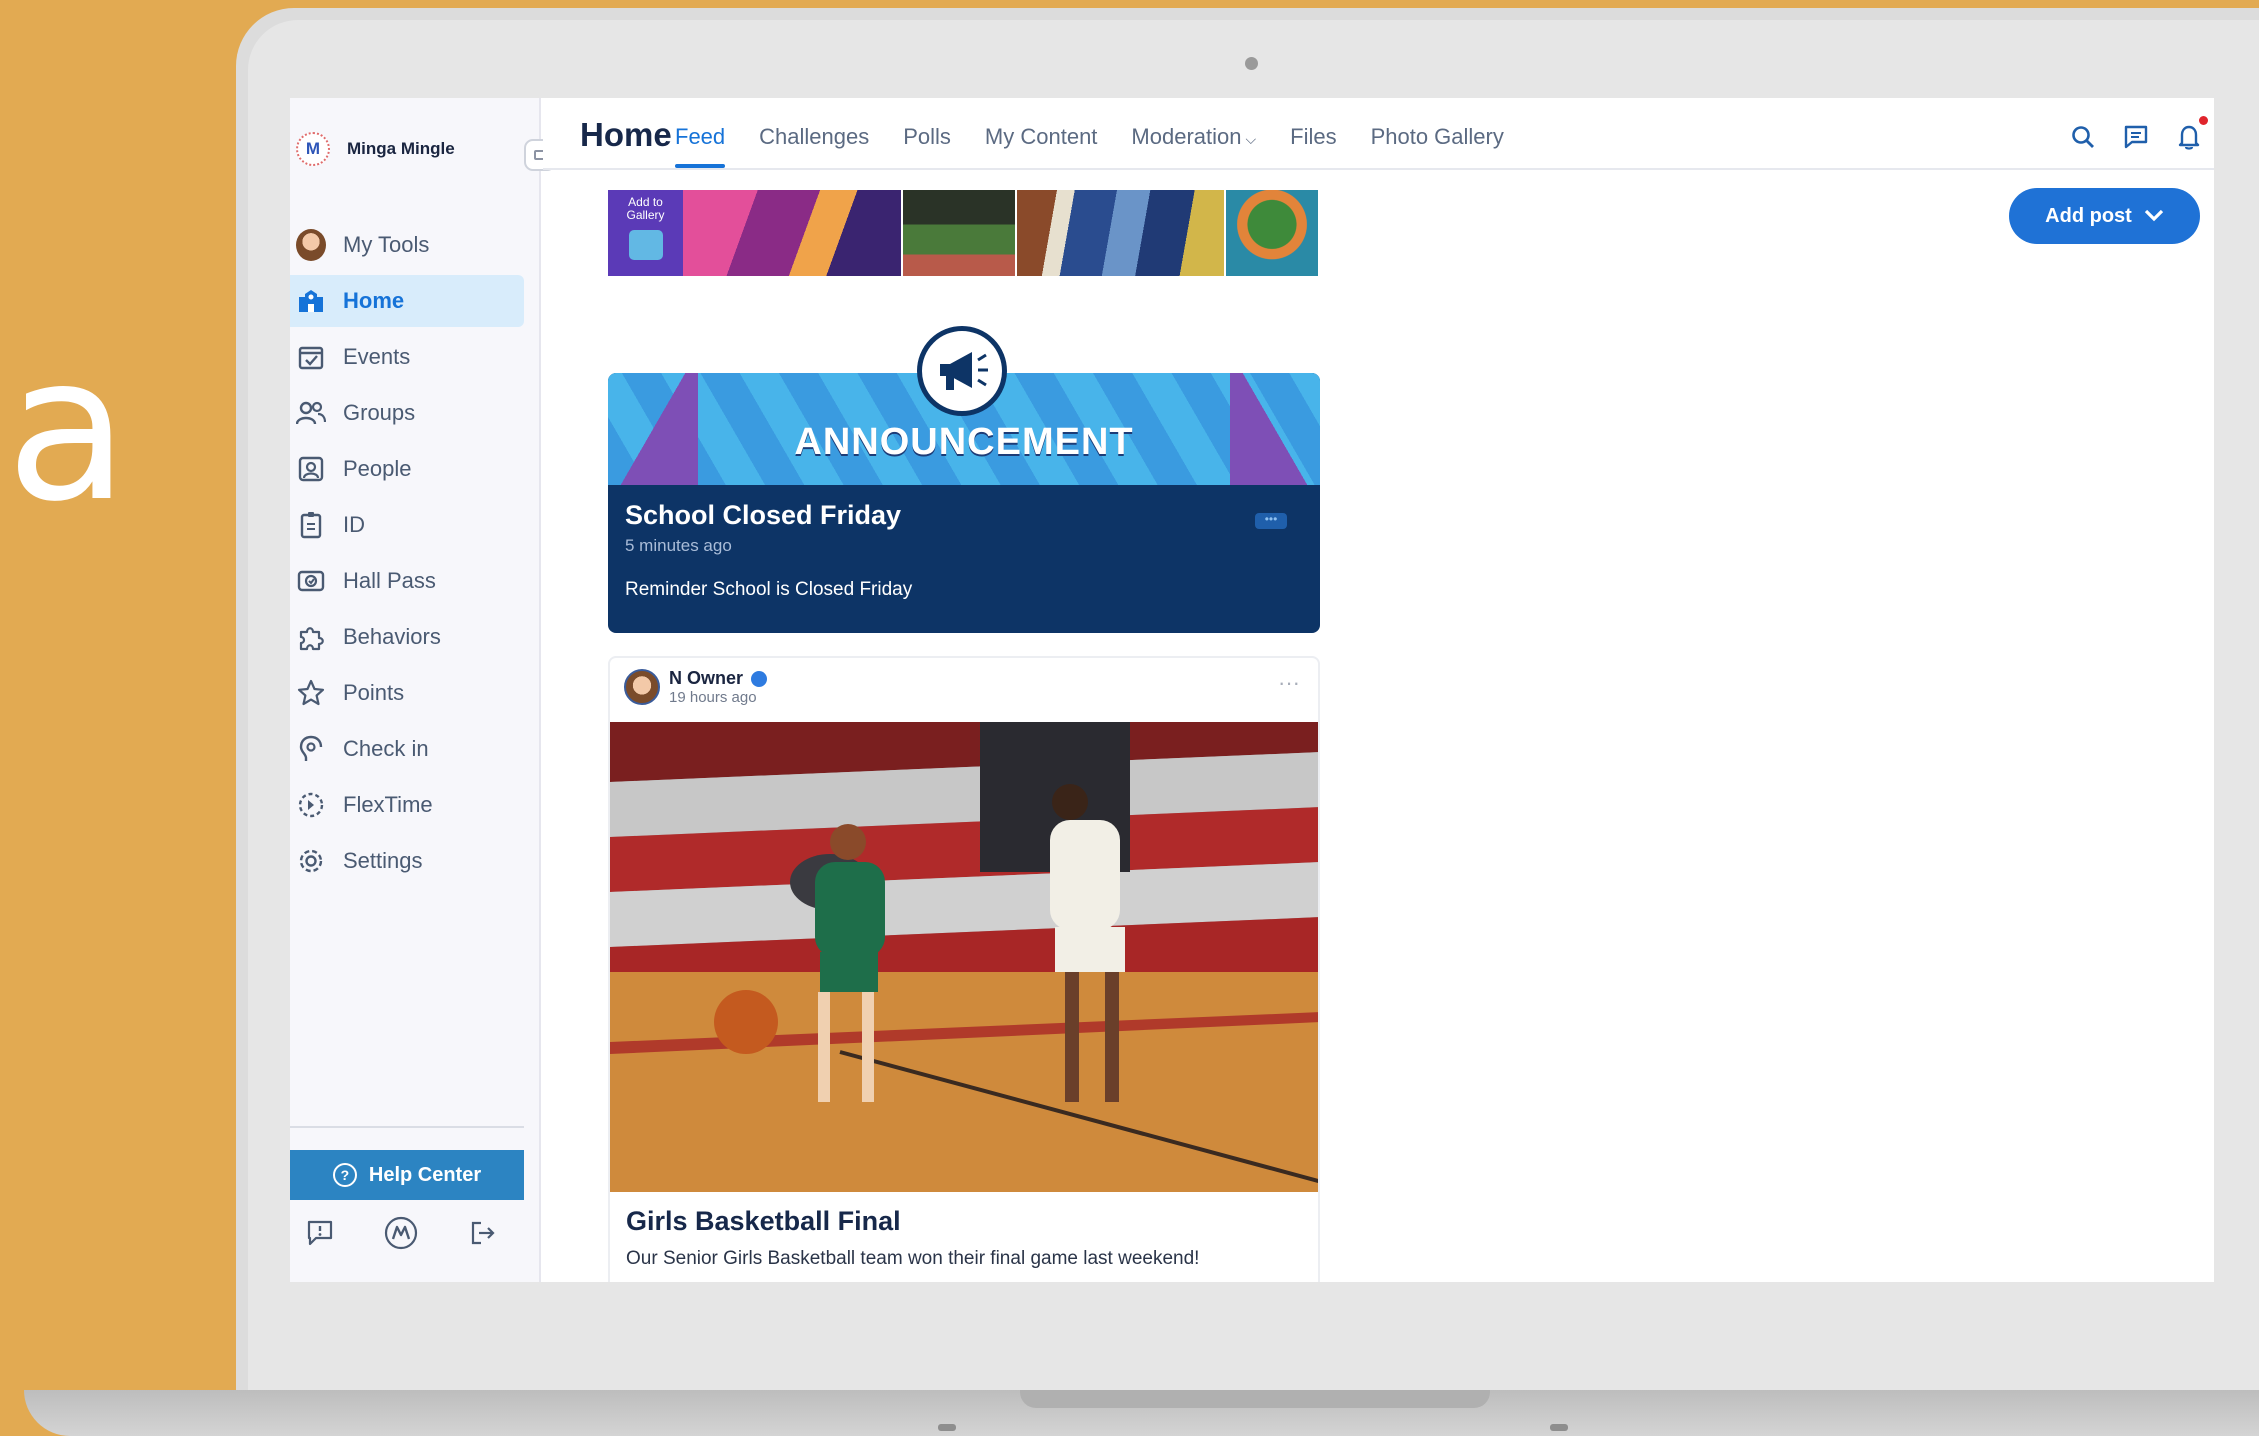  What do you see at coordinates (311, 301) in the screenshot?
I see `school-icon` at bounding box center [311, 301].